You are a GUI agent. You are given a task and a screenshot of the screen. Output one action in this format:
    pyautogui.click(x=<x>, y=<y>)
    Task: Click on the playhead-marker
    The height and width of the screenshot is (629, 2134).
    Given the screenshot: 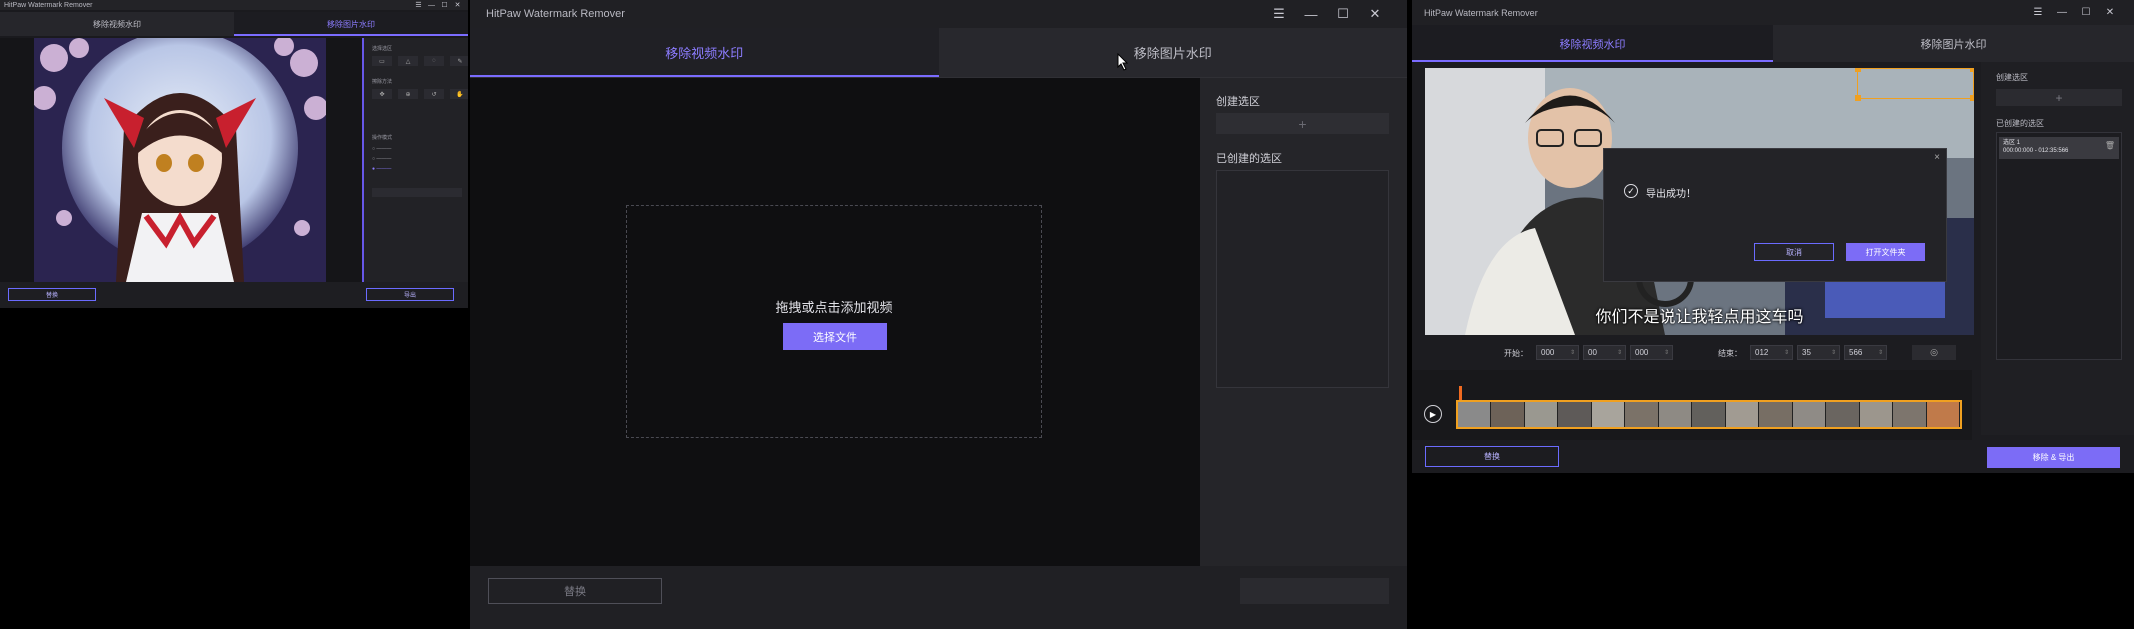 What is the action you would take?
    pyautogui.click(x=1460, y=393)
    